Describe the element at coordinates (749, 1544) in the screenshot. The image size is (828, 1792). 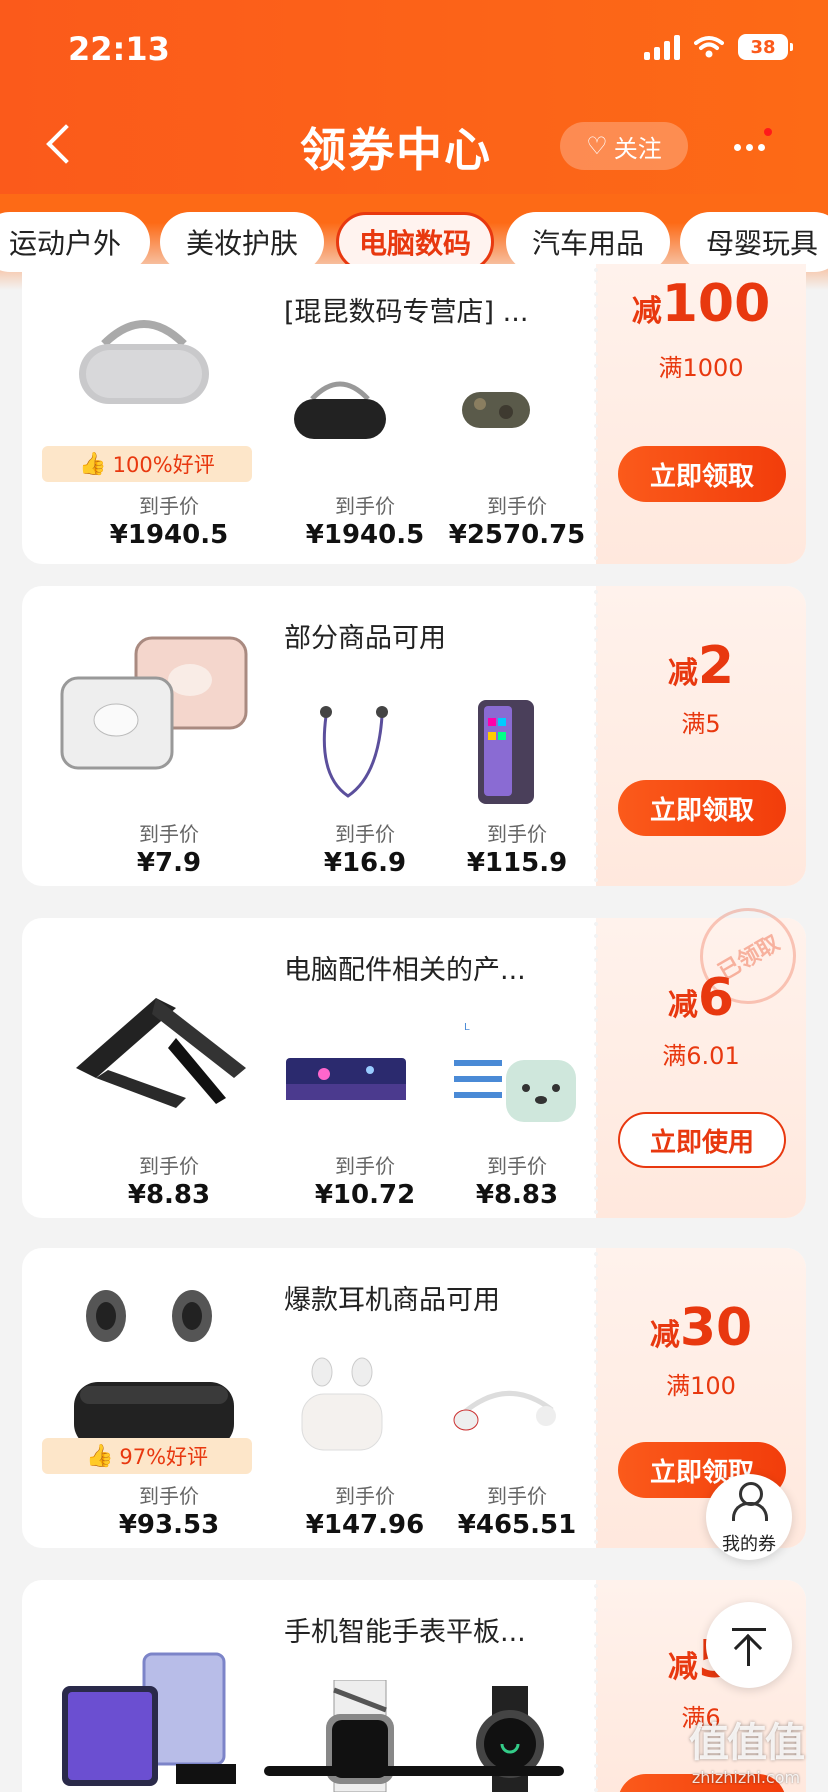
I see `my-coupons-label: 我的券` at that location.